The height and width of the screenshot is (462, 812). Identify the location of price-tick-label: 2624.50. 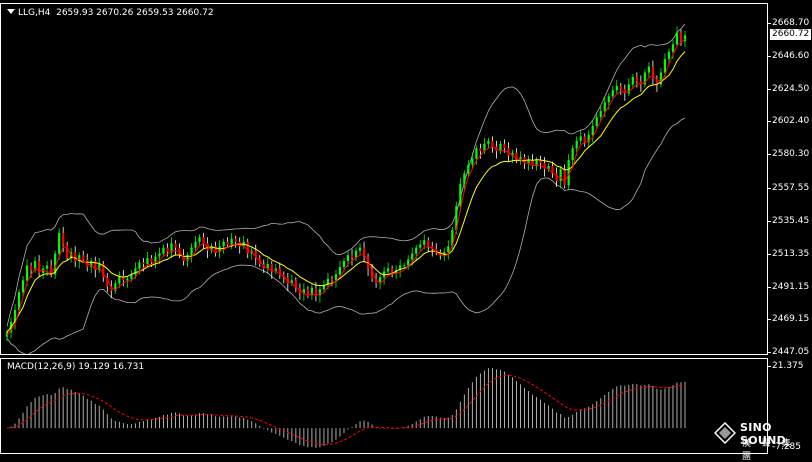
(791, 88).